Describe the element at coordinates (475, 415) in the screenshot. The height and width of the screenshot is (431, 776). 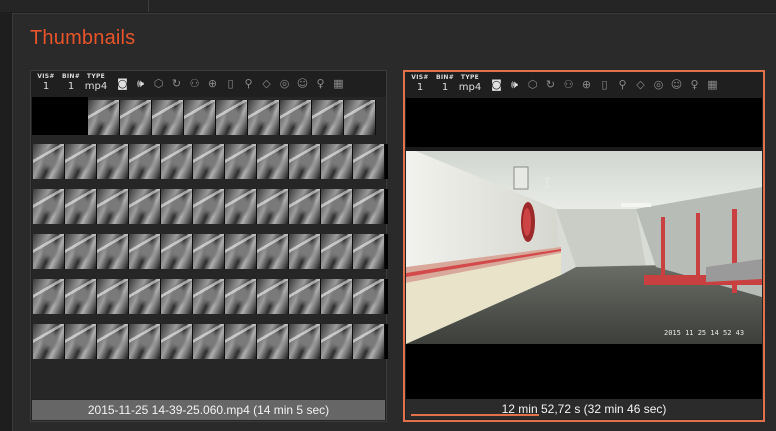
I see `playback-progress-bar` at that location.